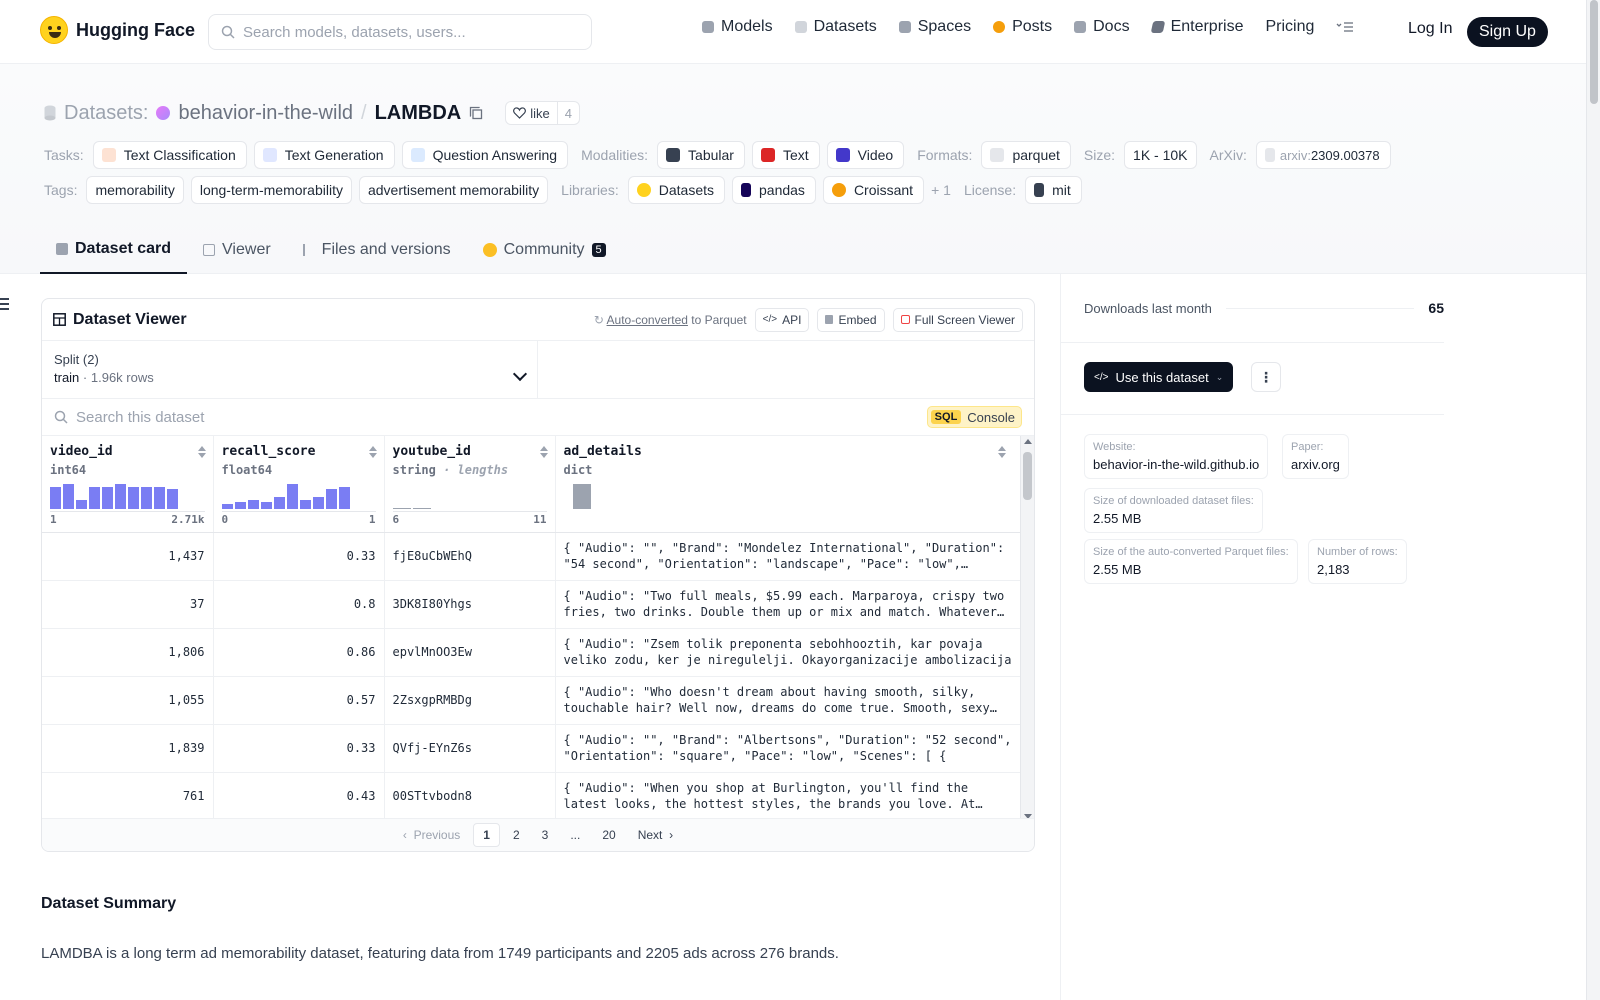 Image resolution: width=1600 pixels, height=1000 pixels. Describe the element at coordinates (128, 556) in the screenshot. I see `cell-video-id: 1,437` at that location.